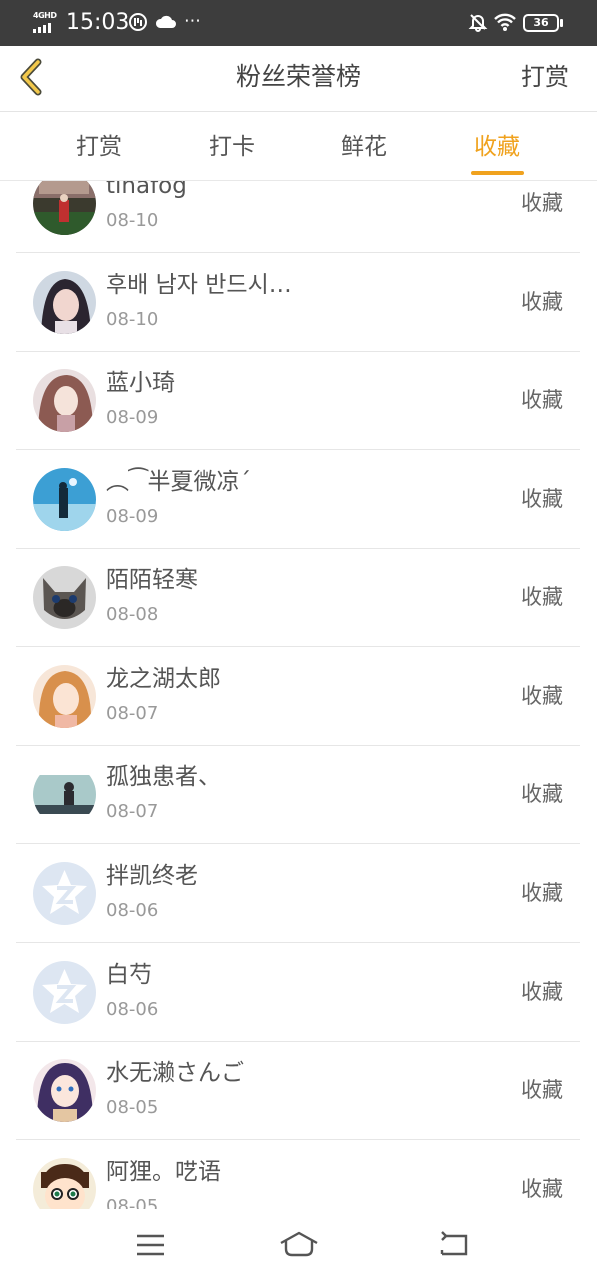  I want to click on active-tab-indicator, so click(497, 173).